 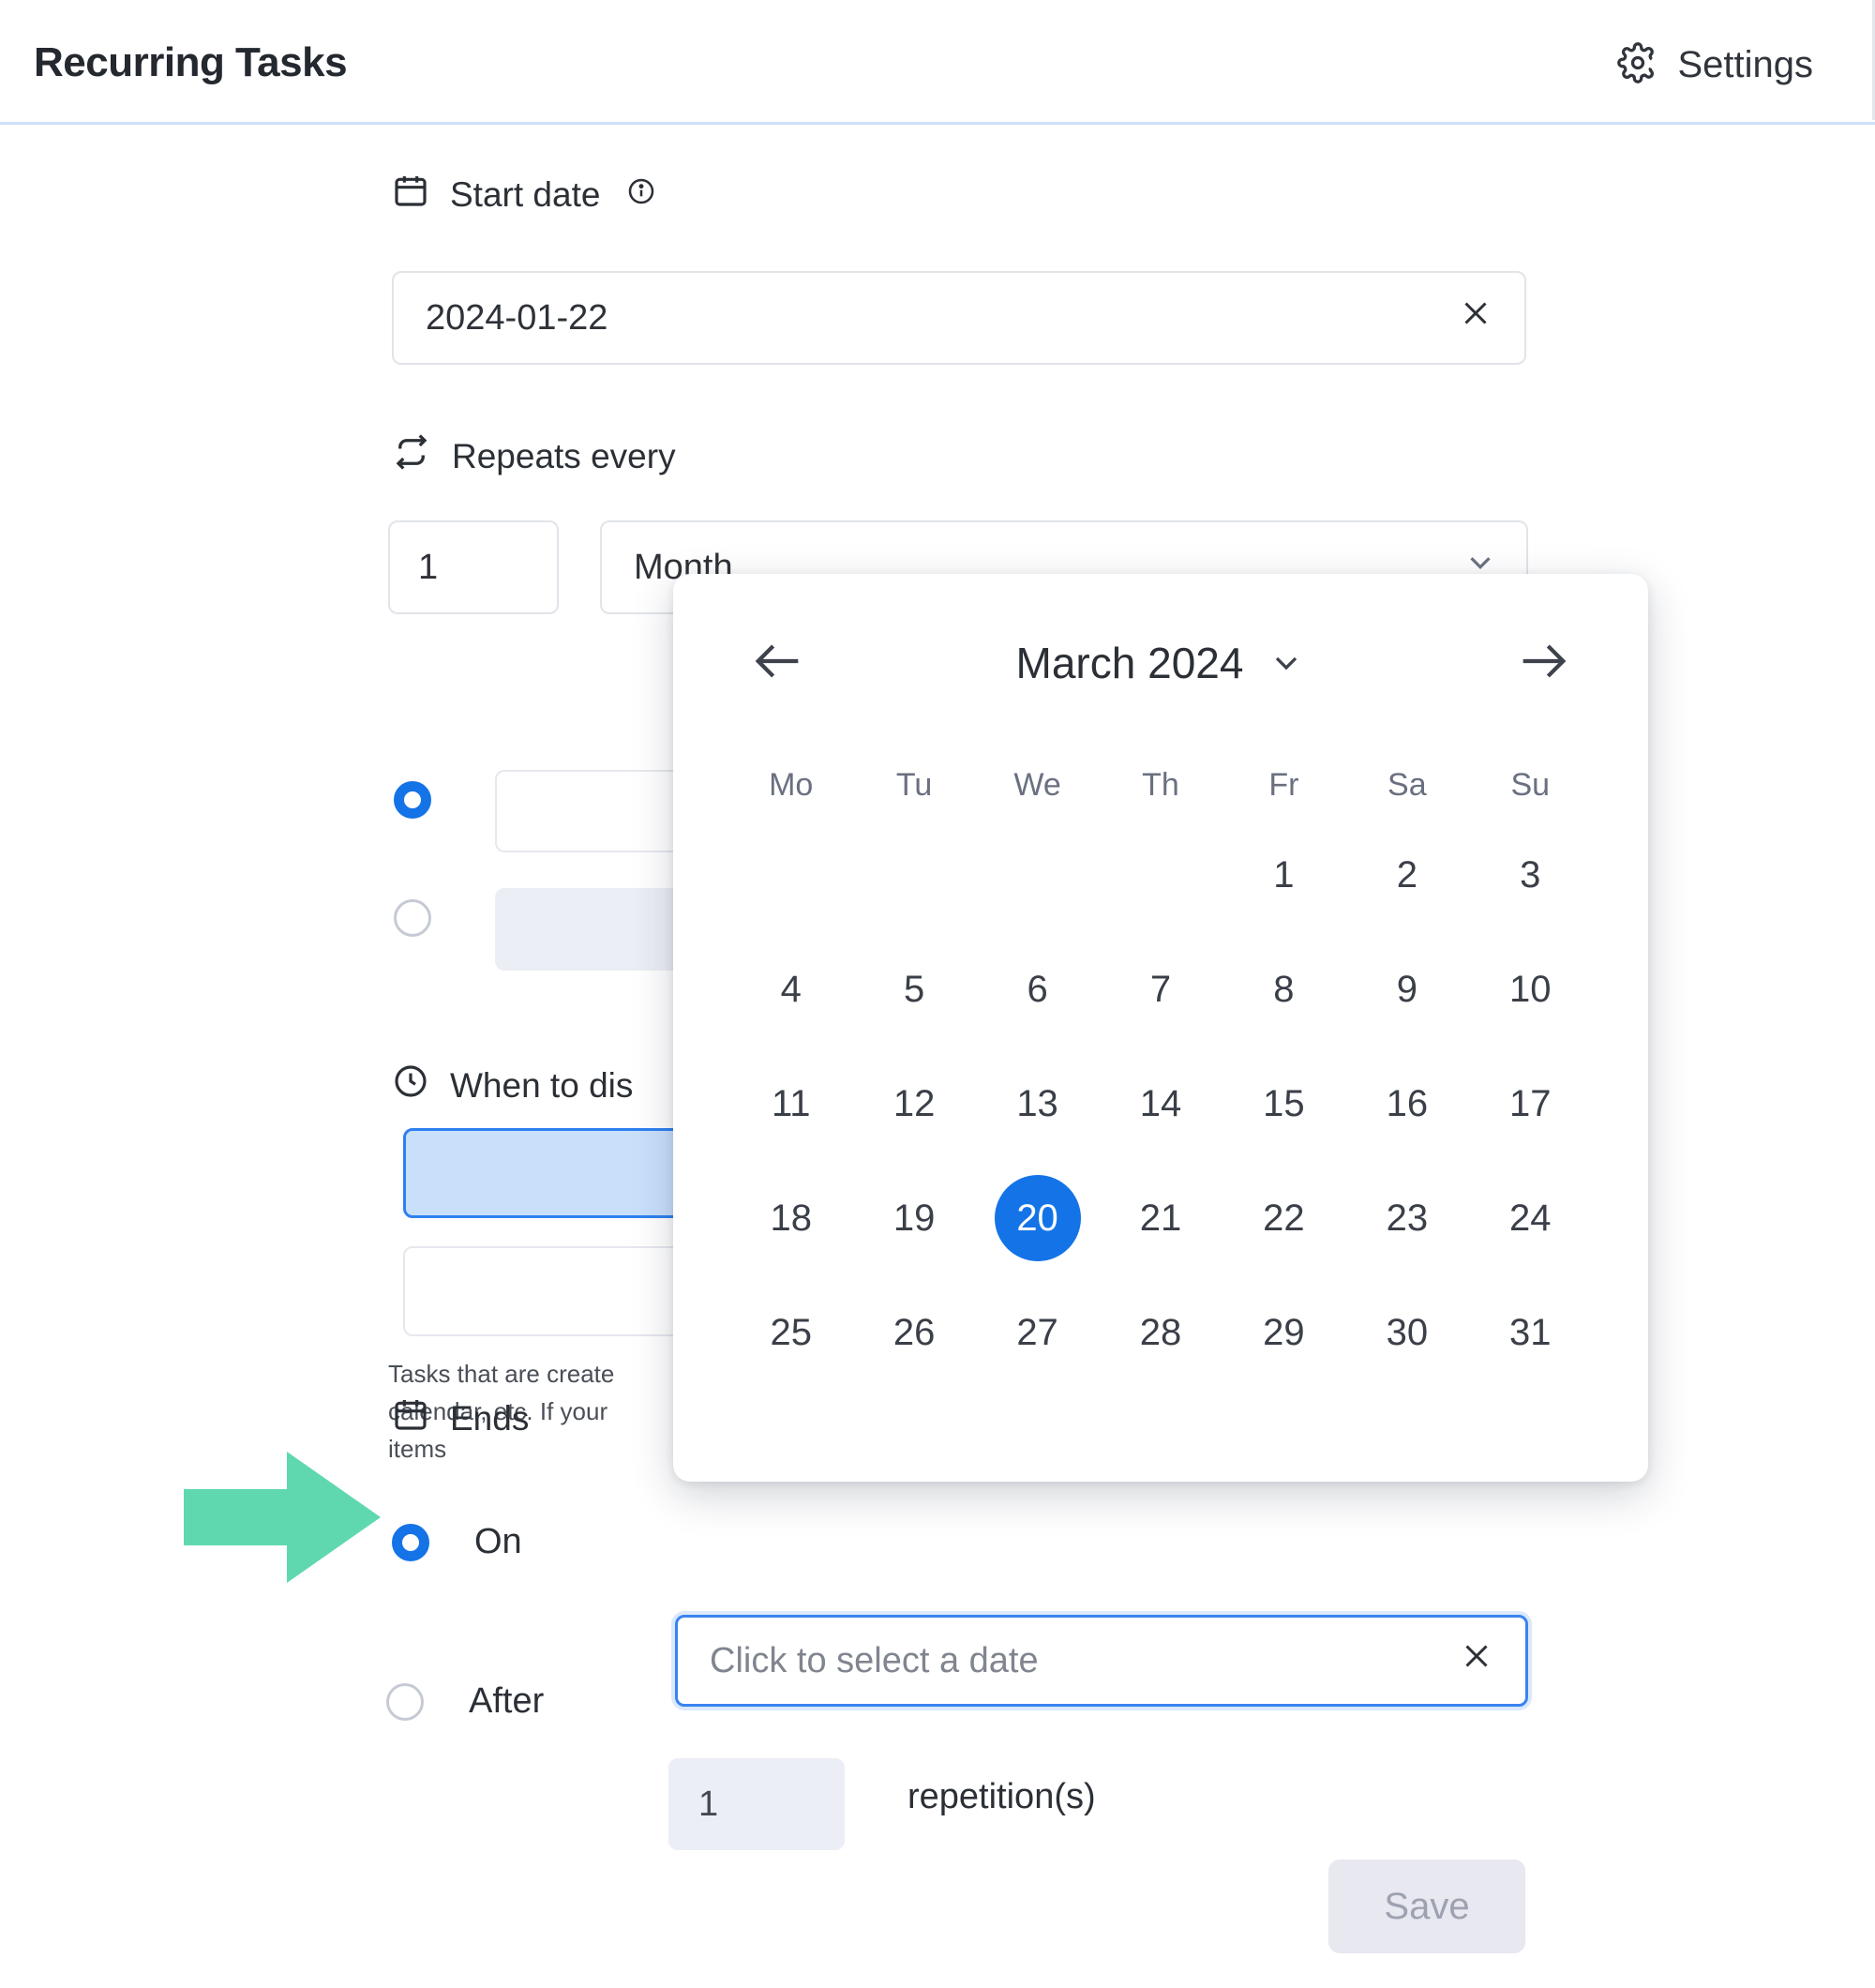 What do you see at coordinates (428, 567) in the screenshot?
I see `repeat-interval-value: 1` at bounding box center [428, 567].